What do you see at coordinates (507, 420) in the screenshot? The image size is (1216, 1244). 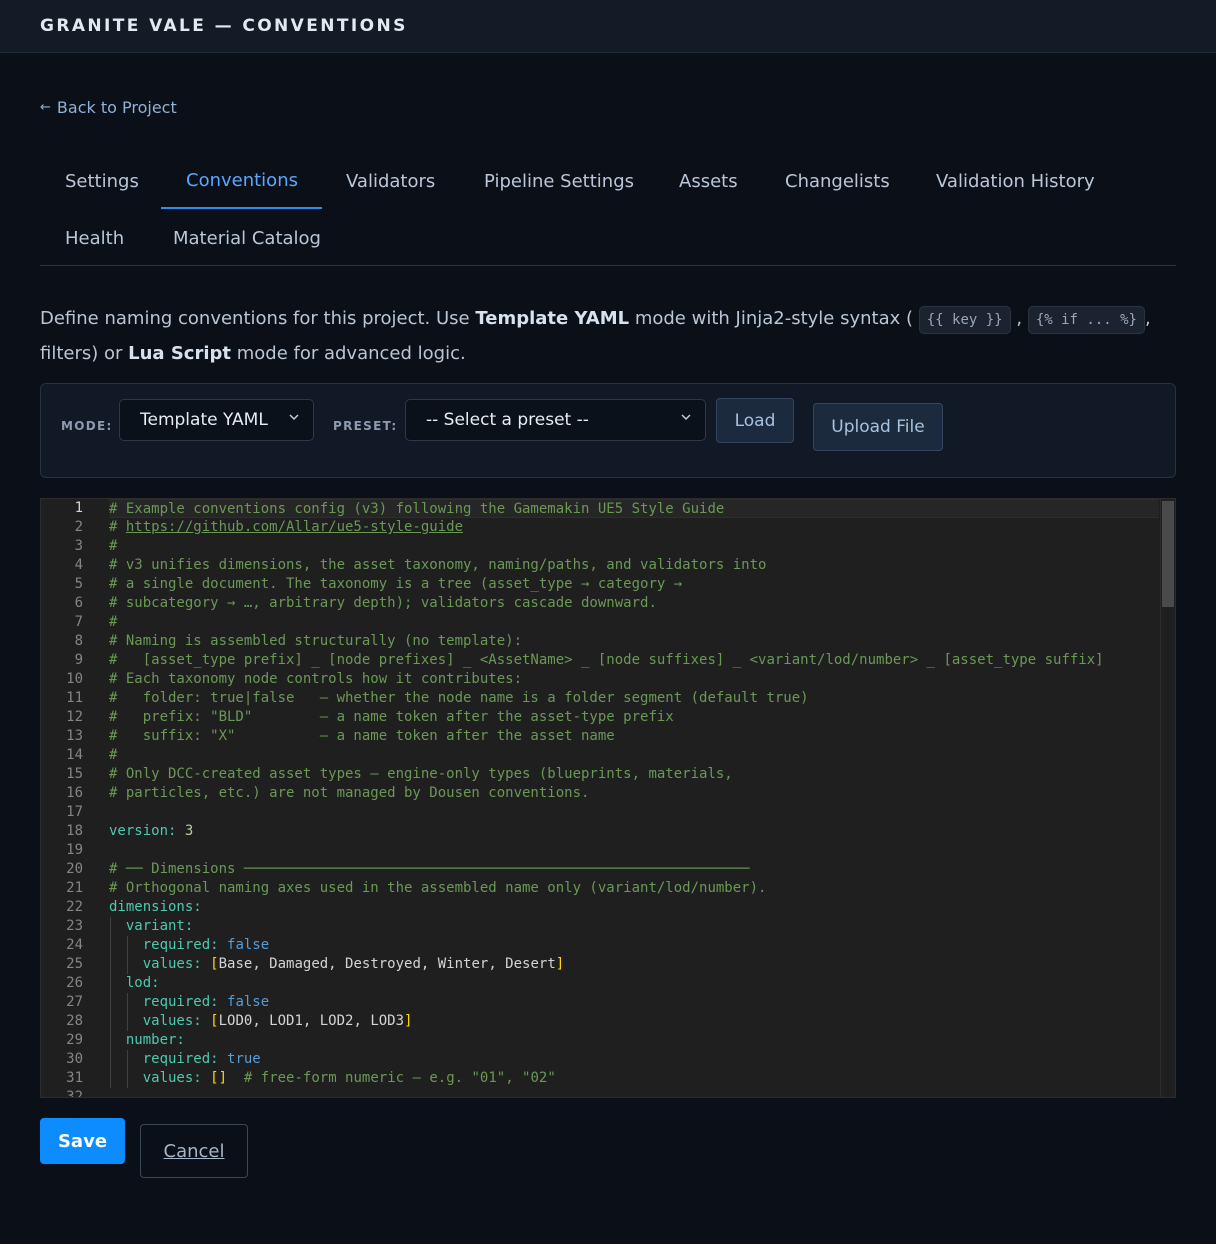 I see `preset-select-value: -- Select a preset --` at bounding box center [507, 420].